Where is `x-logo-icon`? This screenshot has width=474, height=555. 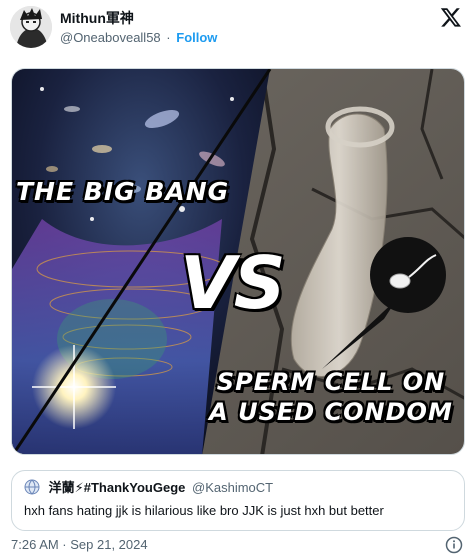 x-logo-icon is located at coordinates (451, 17).